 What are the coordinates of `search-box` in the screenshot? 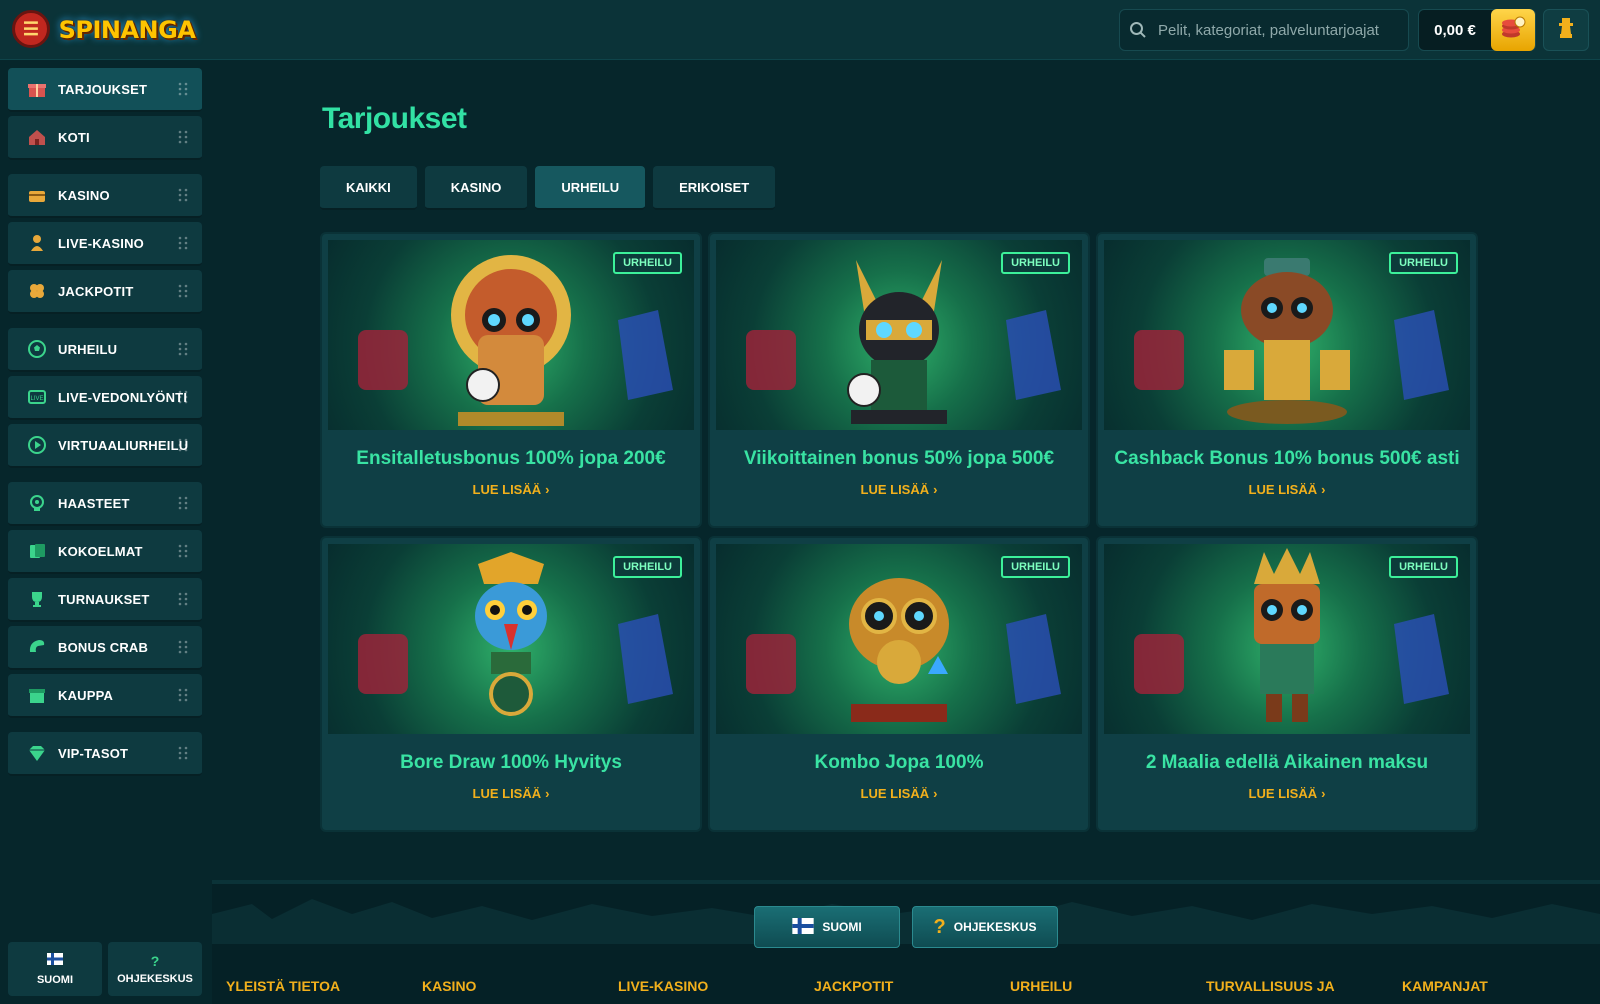 It's located at (1264, 30).